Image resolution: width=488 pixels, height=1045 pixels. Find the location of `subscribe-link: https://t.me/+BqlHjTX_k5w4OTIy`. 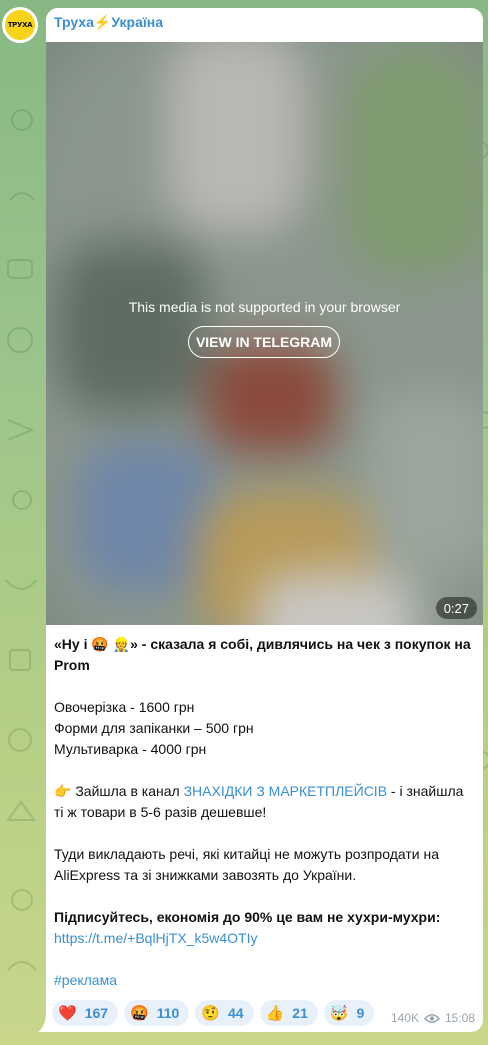

subscribe-link: https://t.me/+BqlHjTX_k5w4OTIy is located at coordinates (155, 938).